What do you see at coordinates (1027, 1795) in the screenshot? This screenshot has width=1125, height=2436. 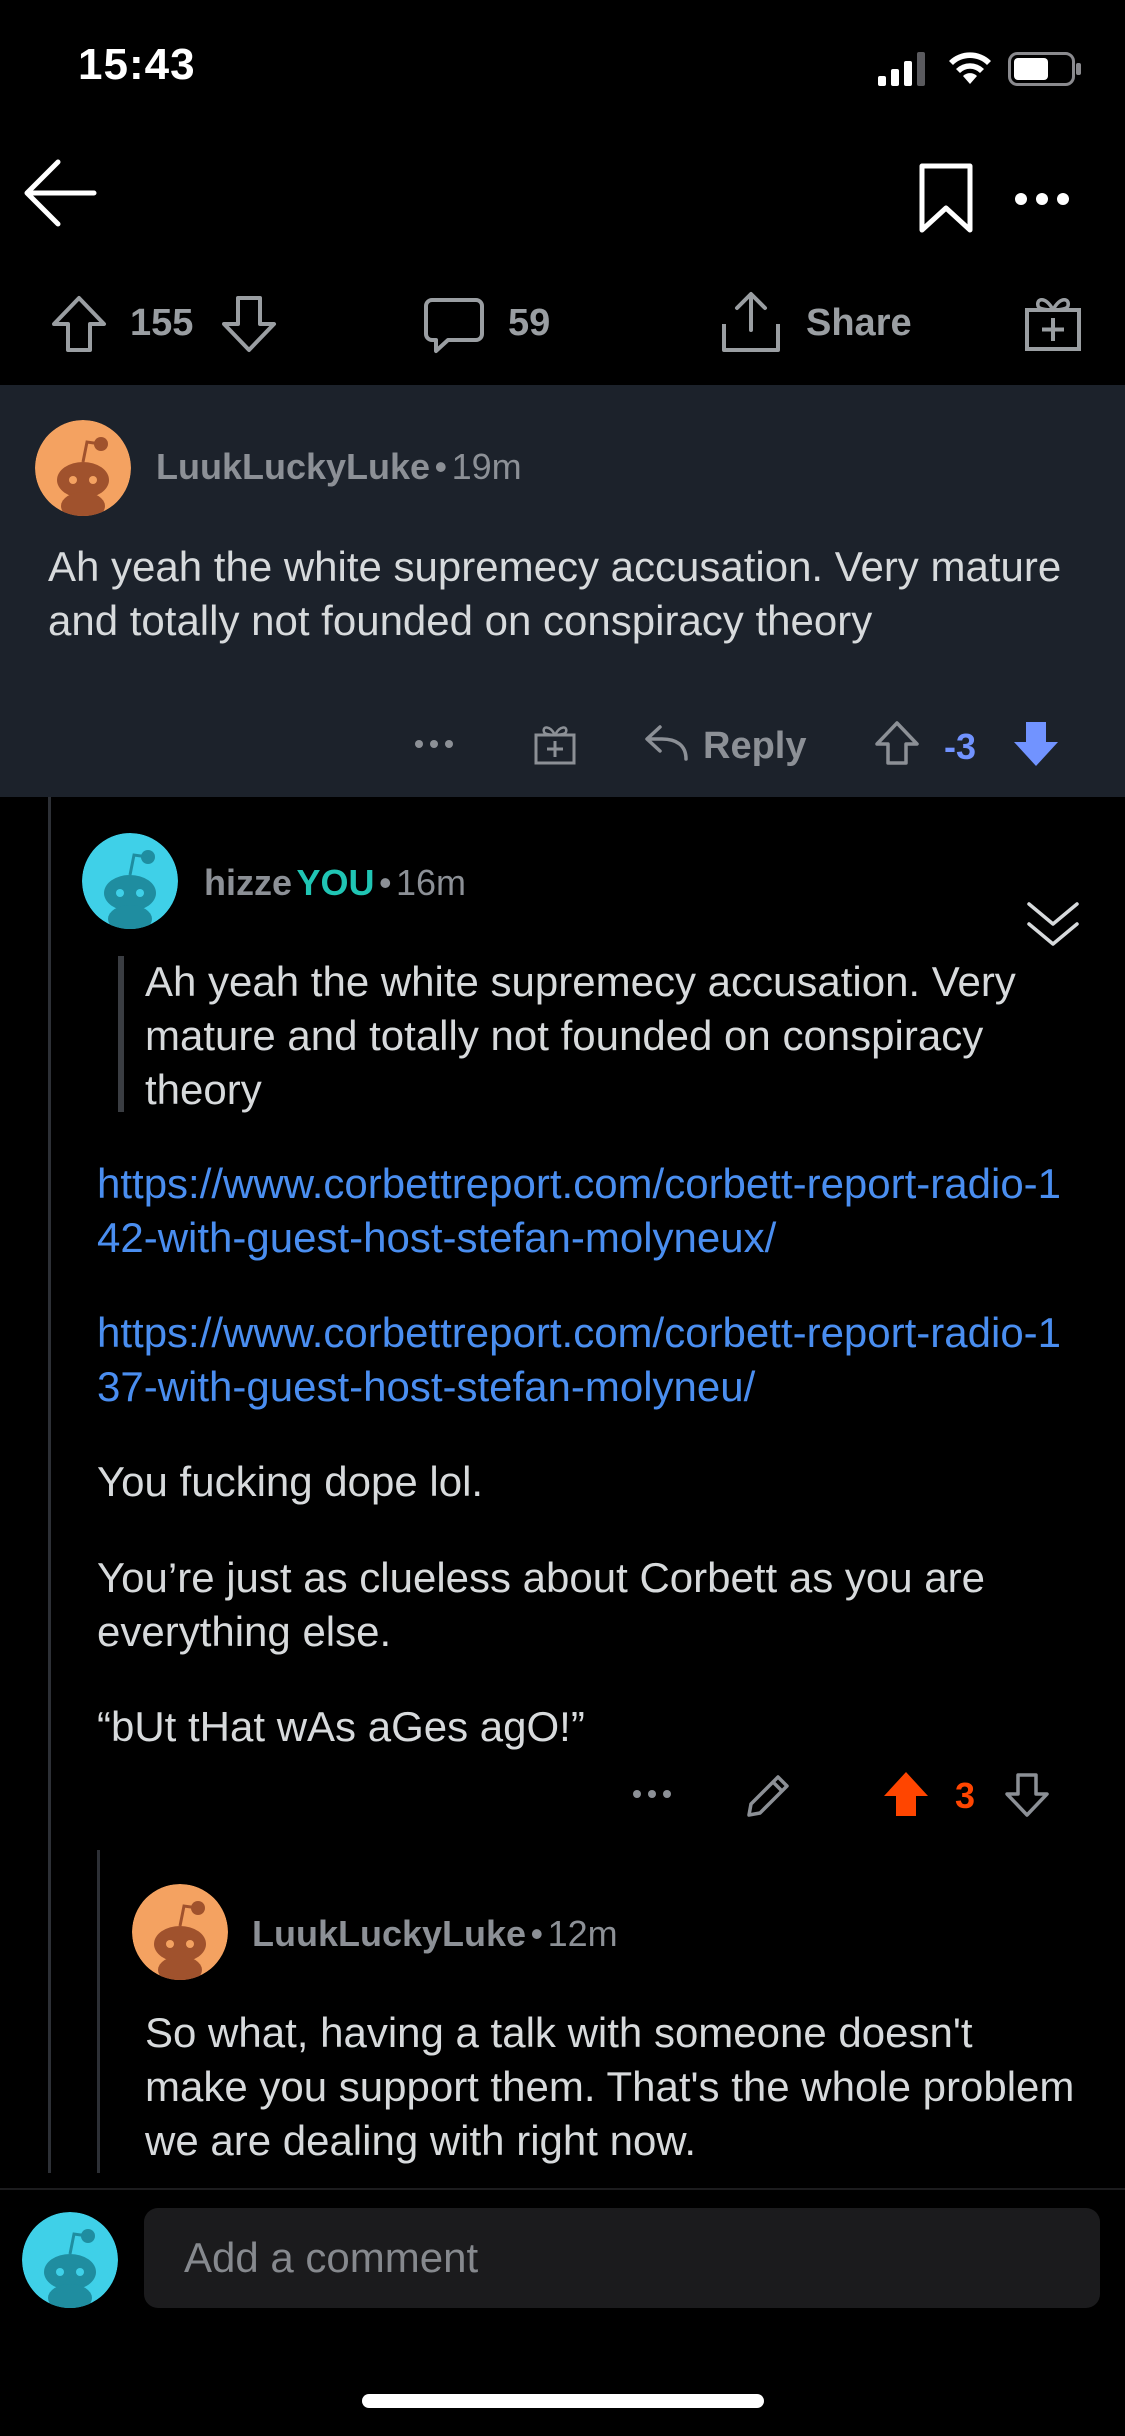 I see `comment-downvote-icon` at bounding box center [1027, 1795].